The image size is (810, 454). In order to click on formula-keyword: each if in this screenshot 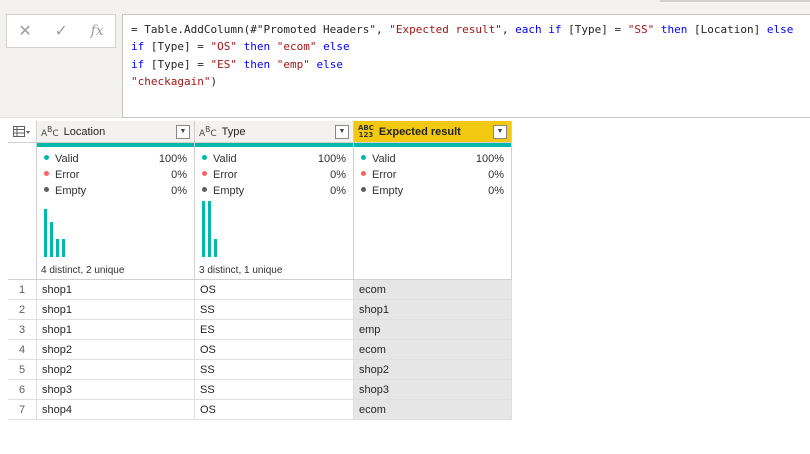, I will do `click(538, 29)`.